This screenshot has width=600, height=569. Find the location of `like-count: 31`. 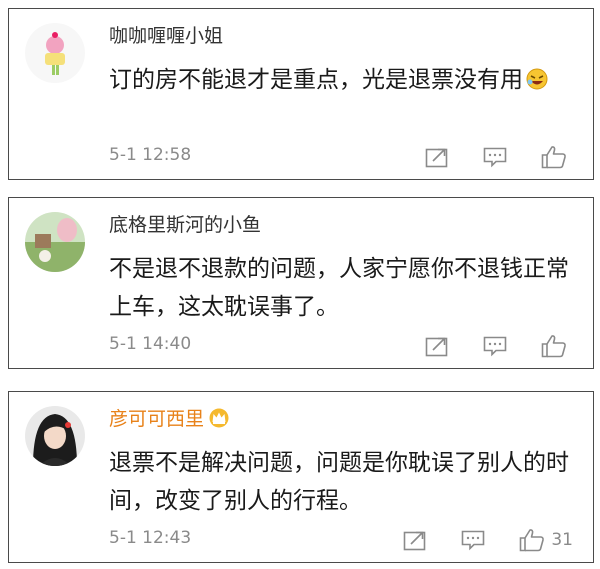

like-count: 31 is located at coordinates (562, 540).